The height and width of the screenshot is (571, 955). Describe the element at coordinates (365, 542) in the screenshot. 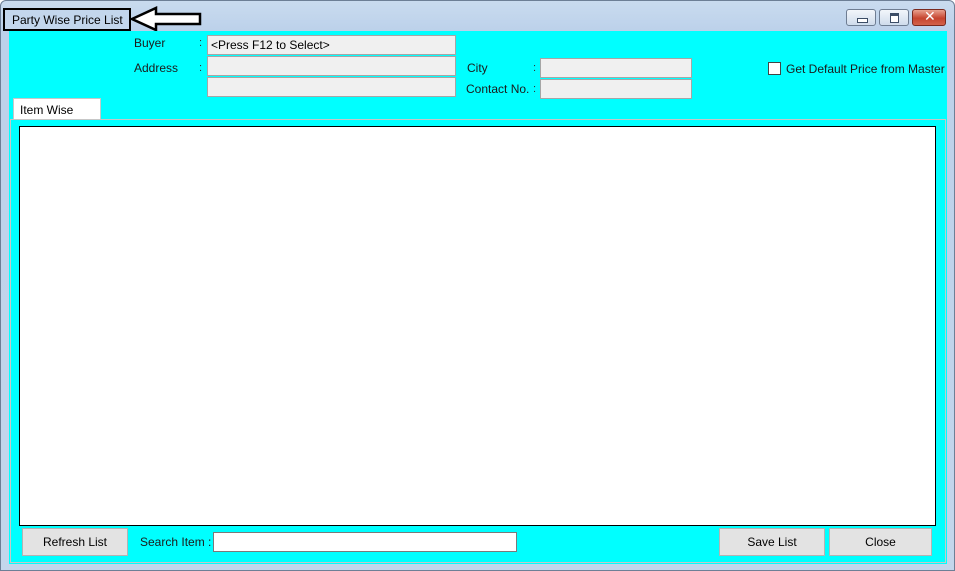

I see `search-item-input` at that location.